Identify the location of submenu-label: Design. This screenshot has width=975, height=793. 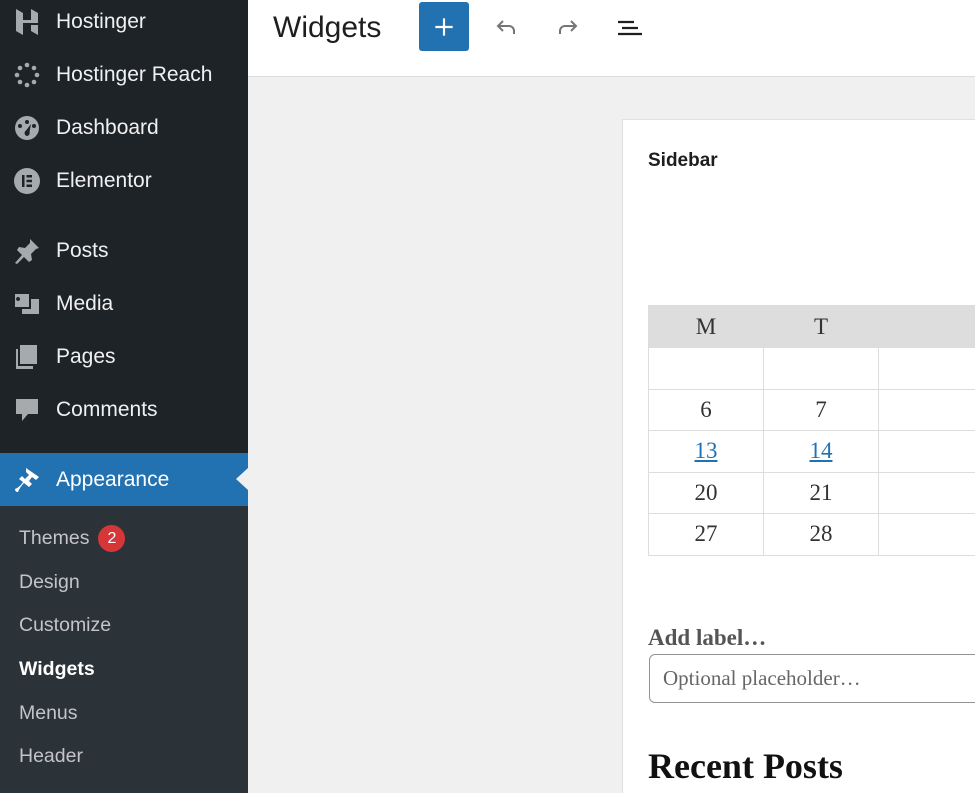
(49, 582).